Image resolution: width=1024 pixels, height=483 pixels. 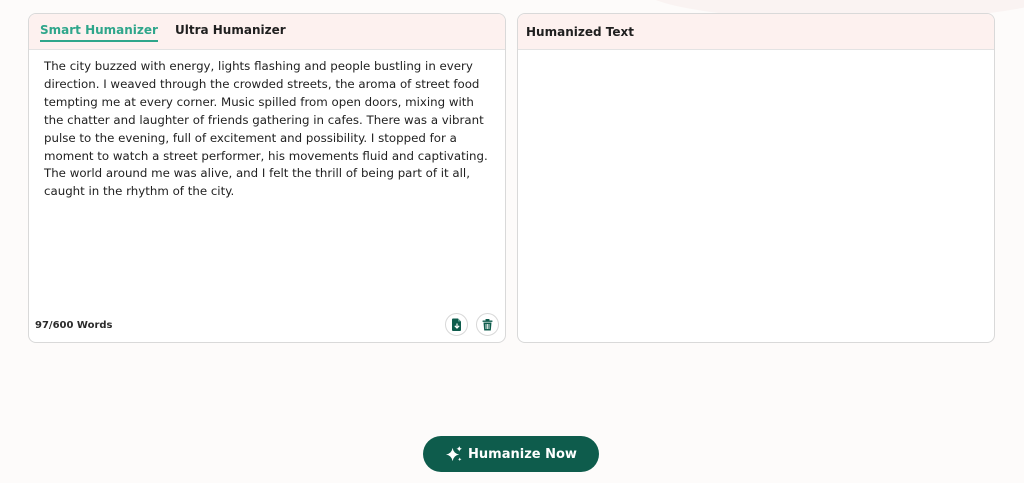 What do you see at coordinates (74, 325) in the screenshot?
I see `word-count: 97/600 Words` at bounding box center [74, 325].